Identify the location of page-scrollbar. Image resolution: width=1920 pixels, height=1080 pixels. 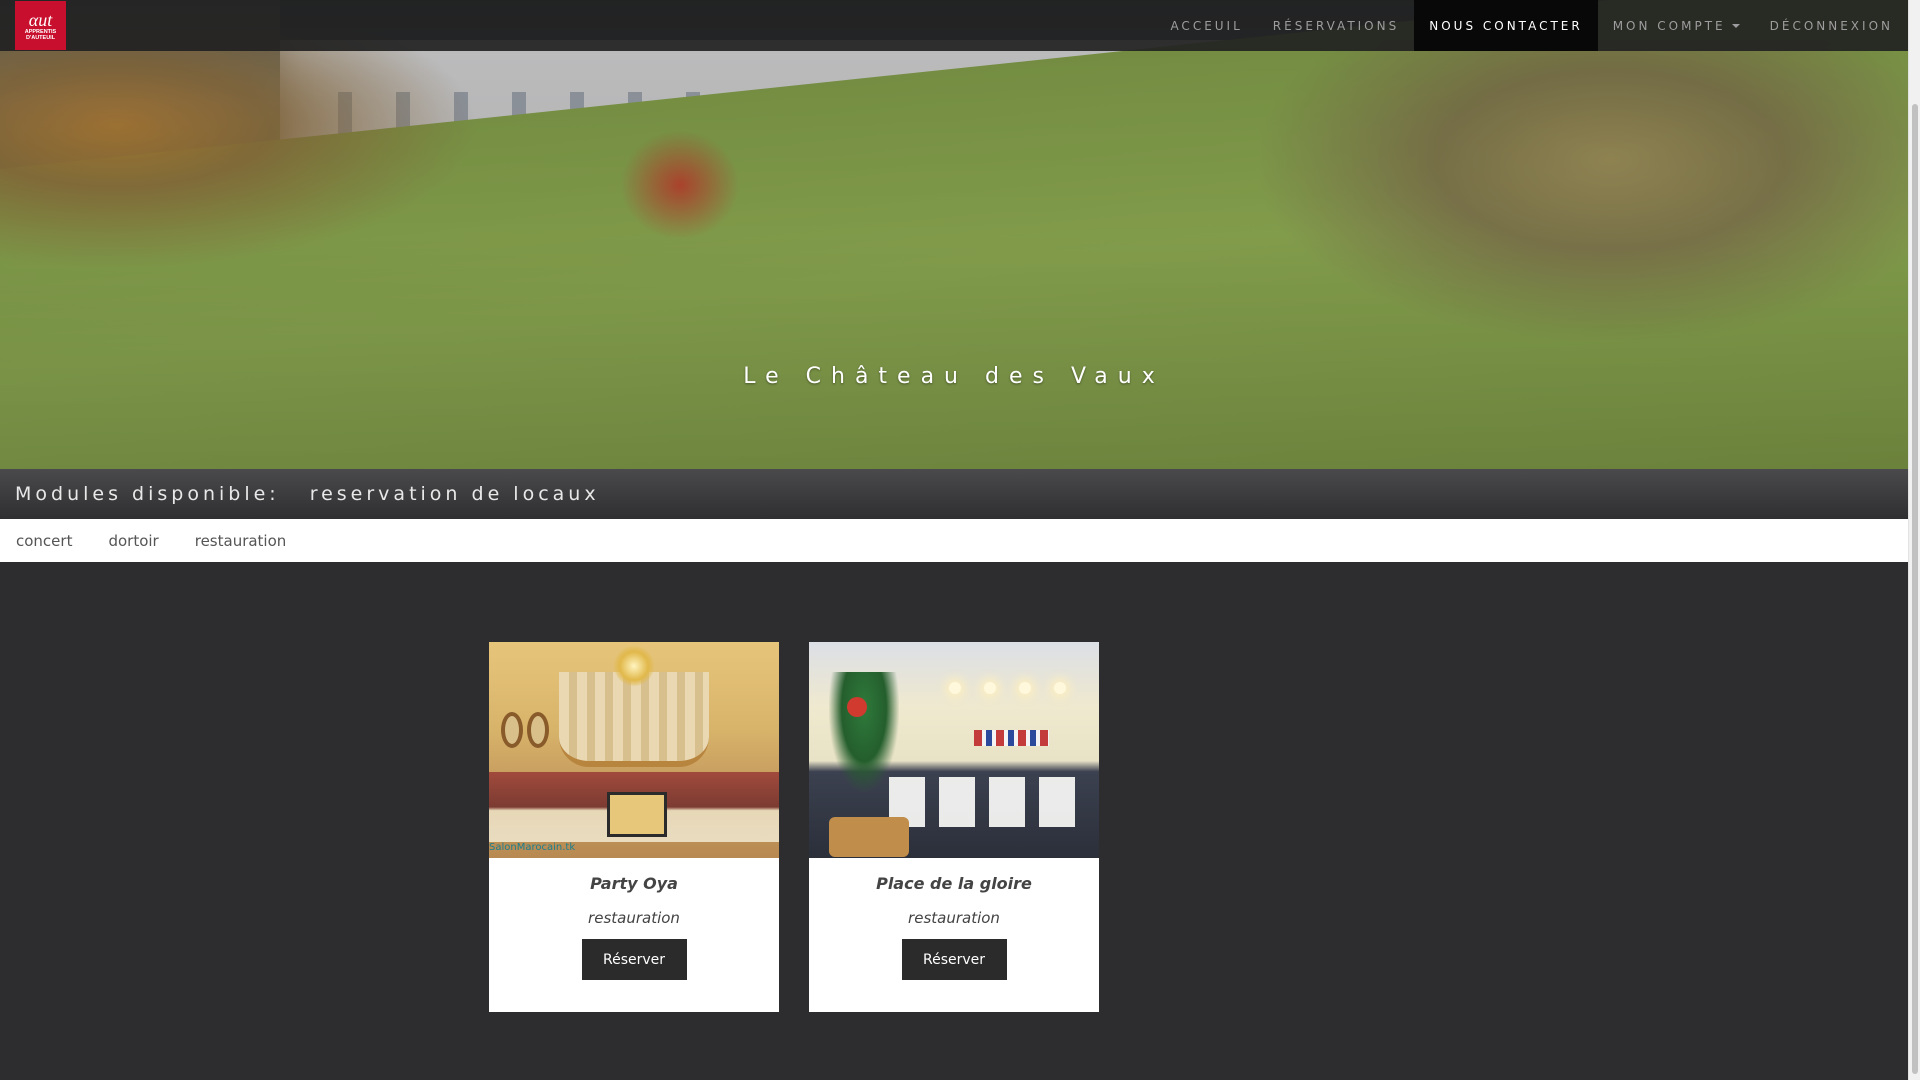
(1914, 540).